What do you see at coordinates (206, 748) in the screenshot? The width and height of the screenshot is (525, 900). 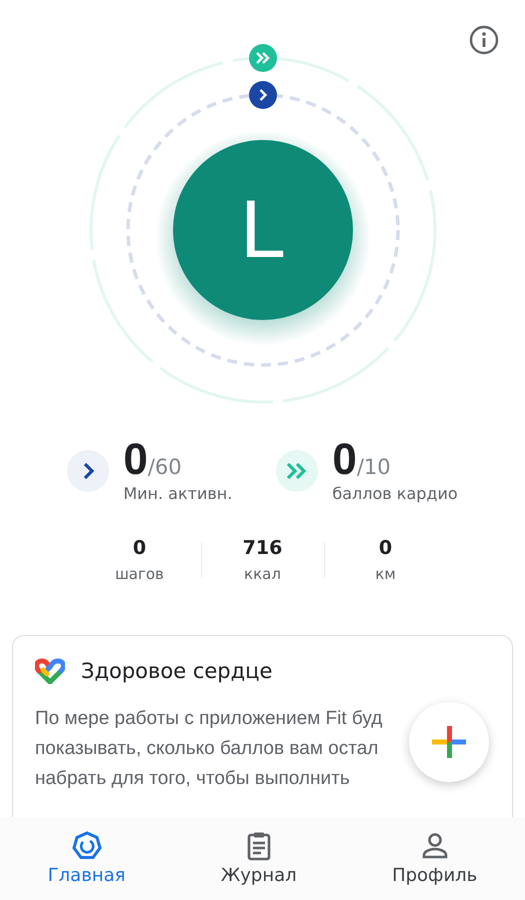 I see `card-text-line: показывать, сколько баллов вам остал` at bounding box center [206, 748].